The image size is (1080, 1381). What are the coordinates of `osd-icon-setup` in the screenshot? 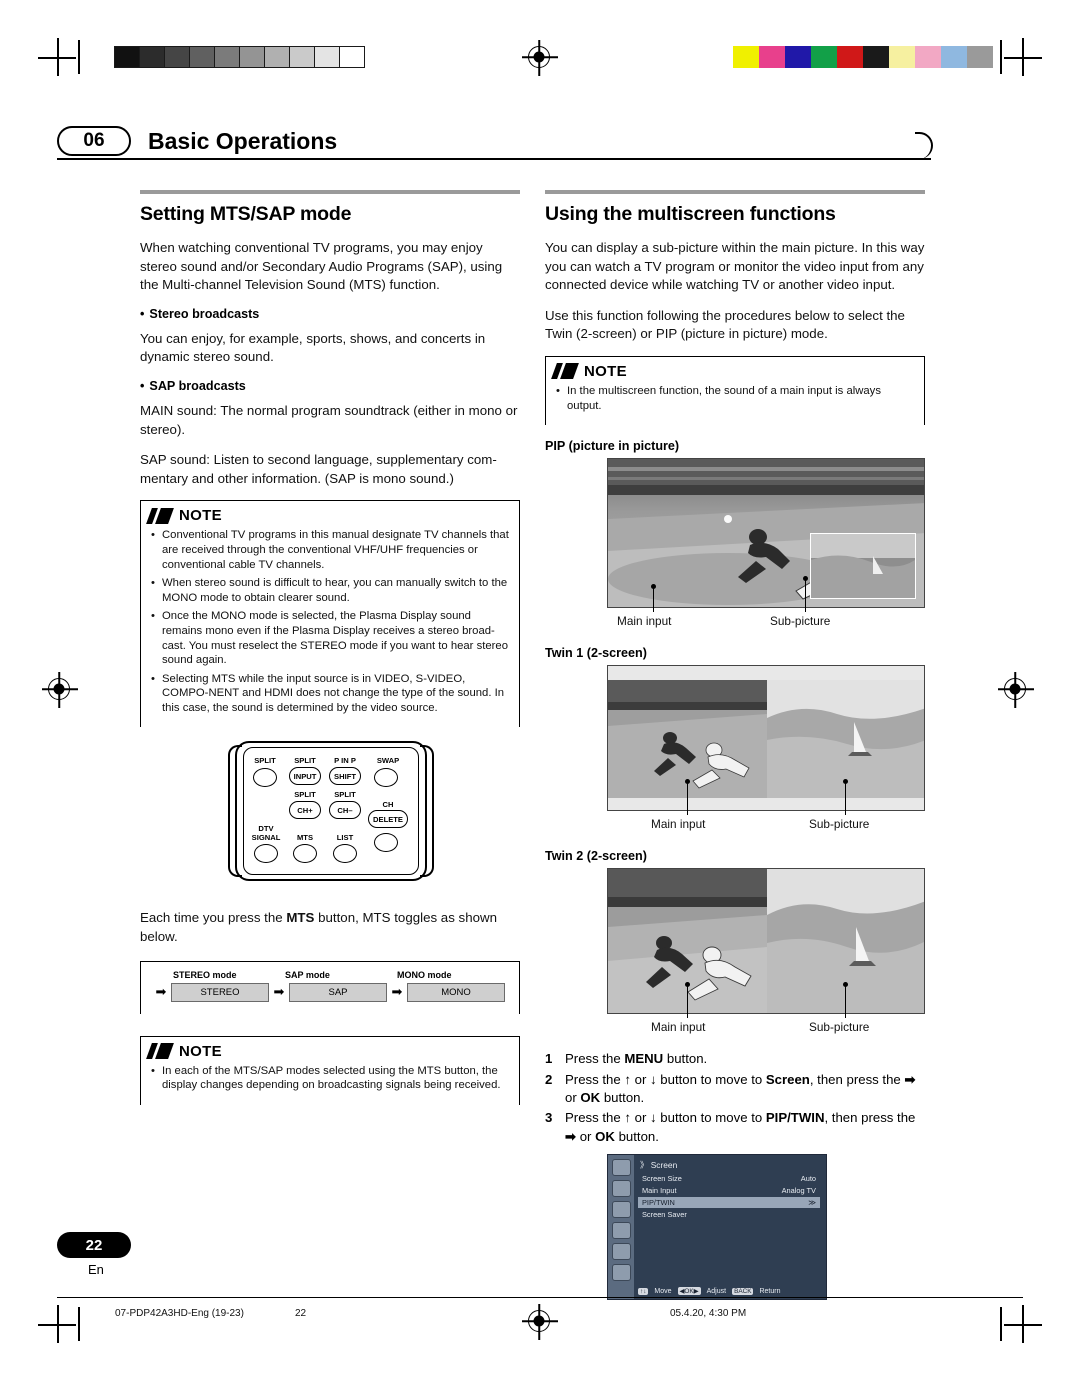 It's located at (621, 1273).